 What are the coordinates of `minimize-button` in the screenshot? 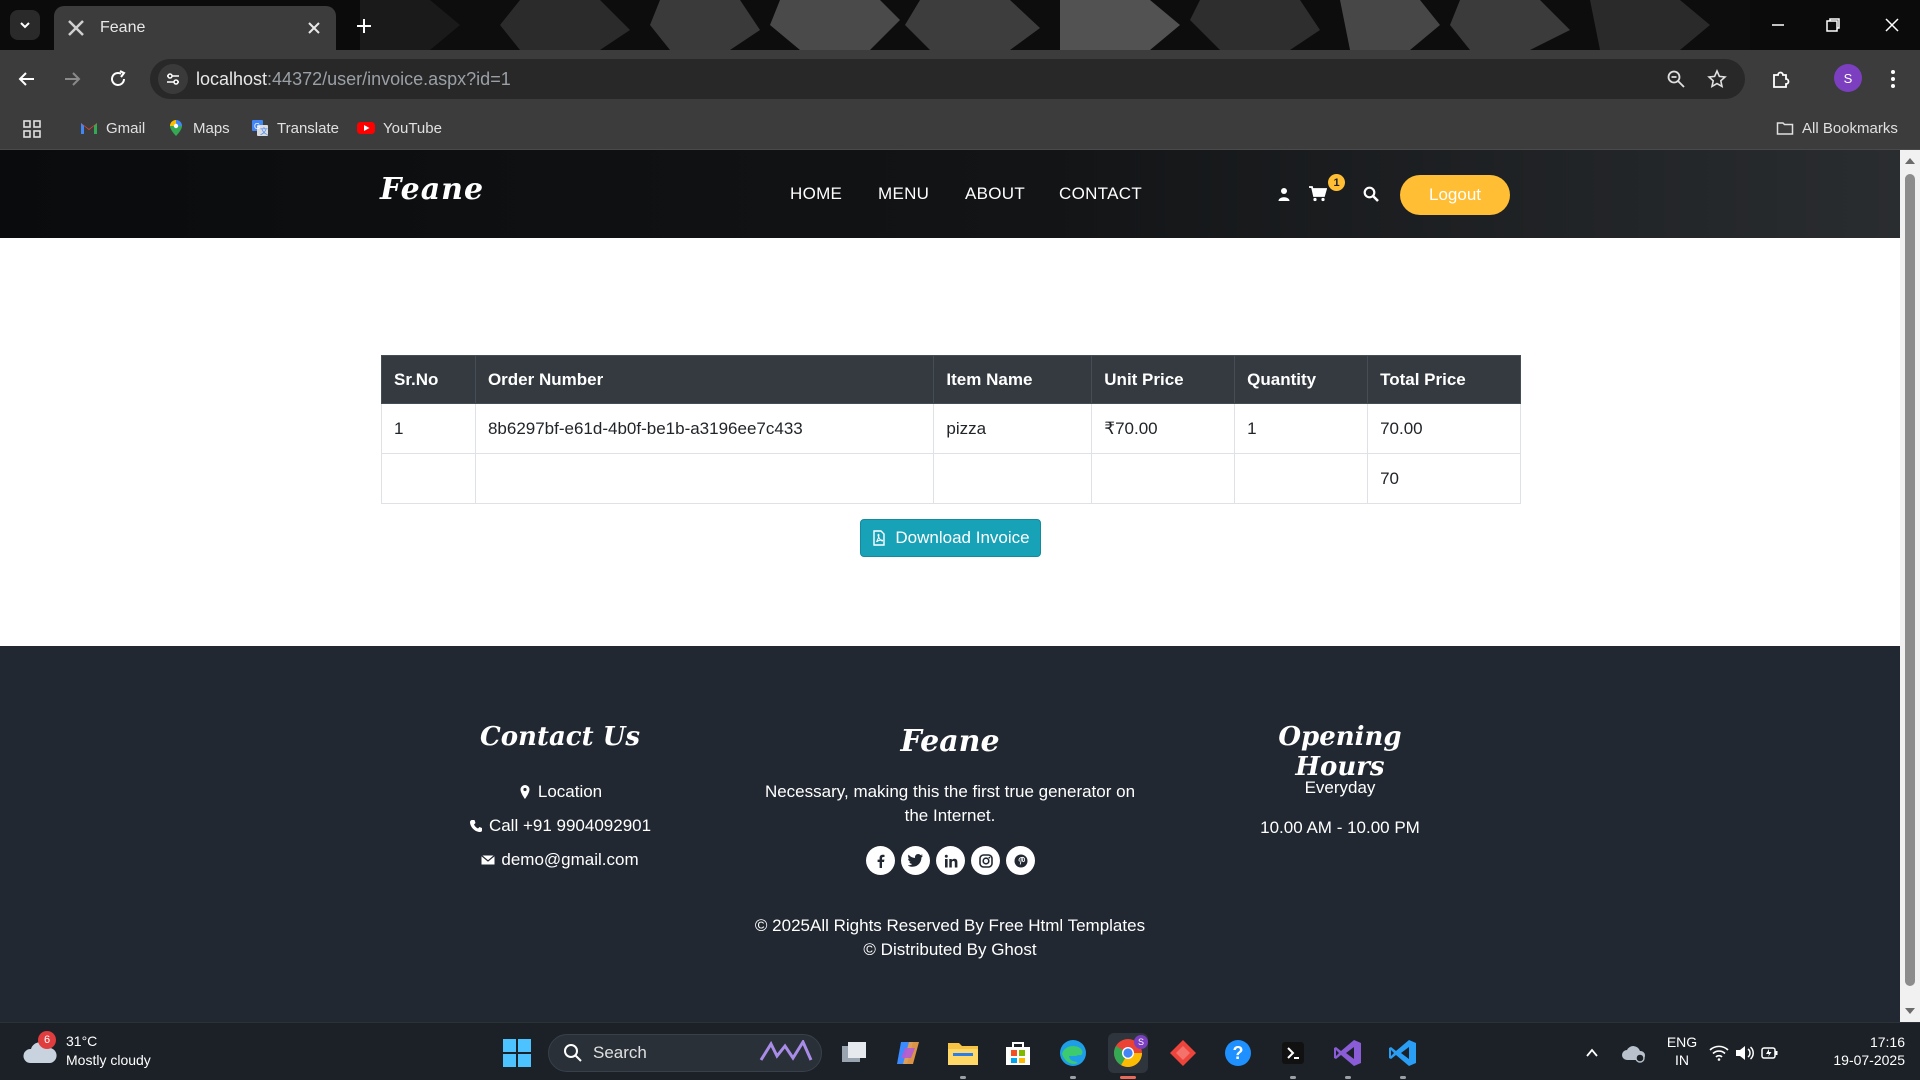 It's located at (1778, 25).